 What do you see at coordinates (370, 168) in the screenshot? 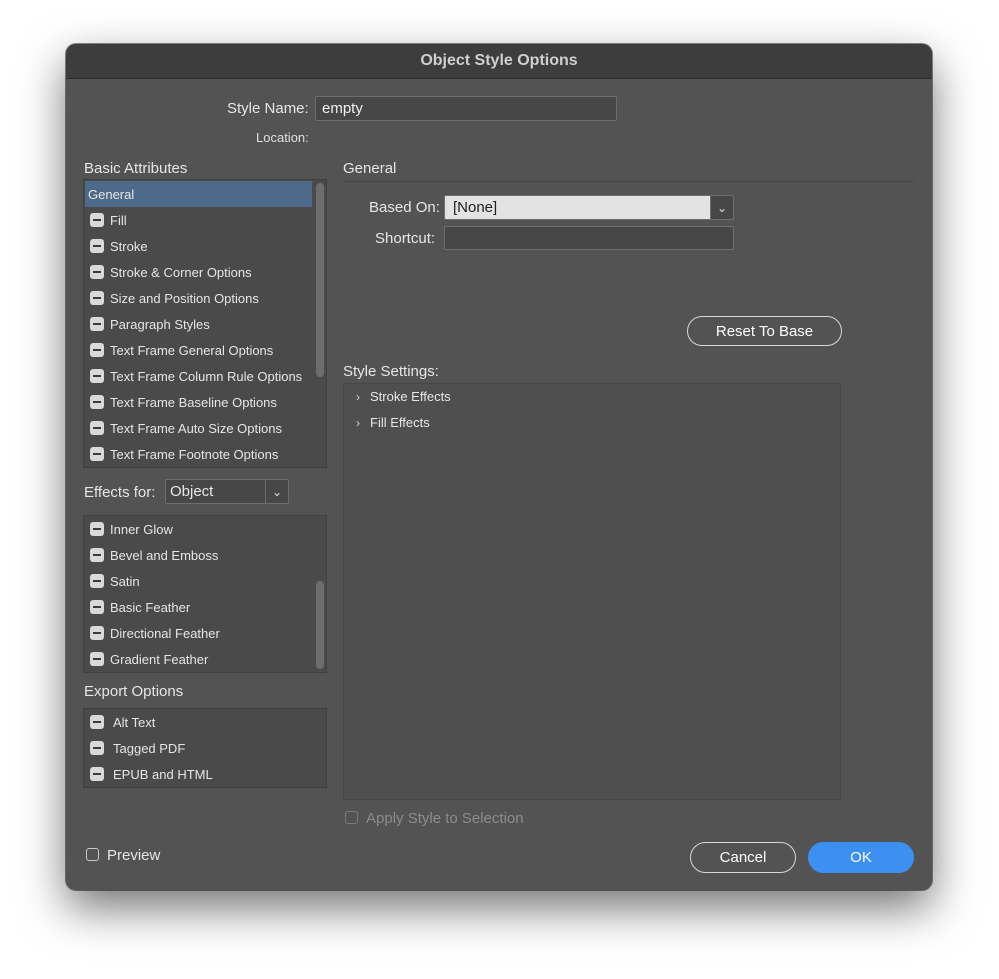
I see `general-heading: General` at bounding box center [370, 168].